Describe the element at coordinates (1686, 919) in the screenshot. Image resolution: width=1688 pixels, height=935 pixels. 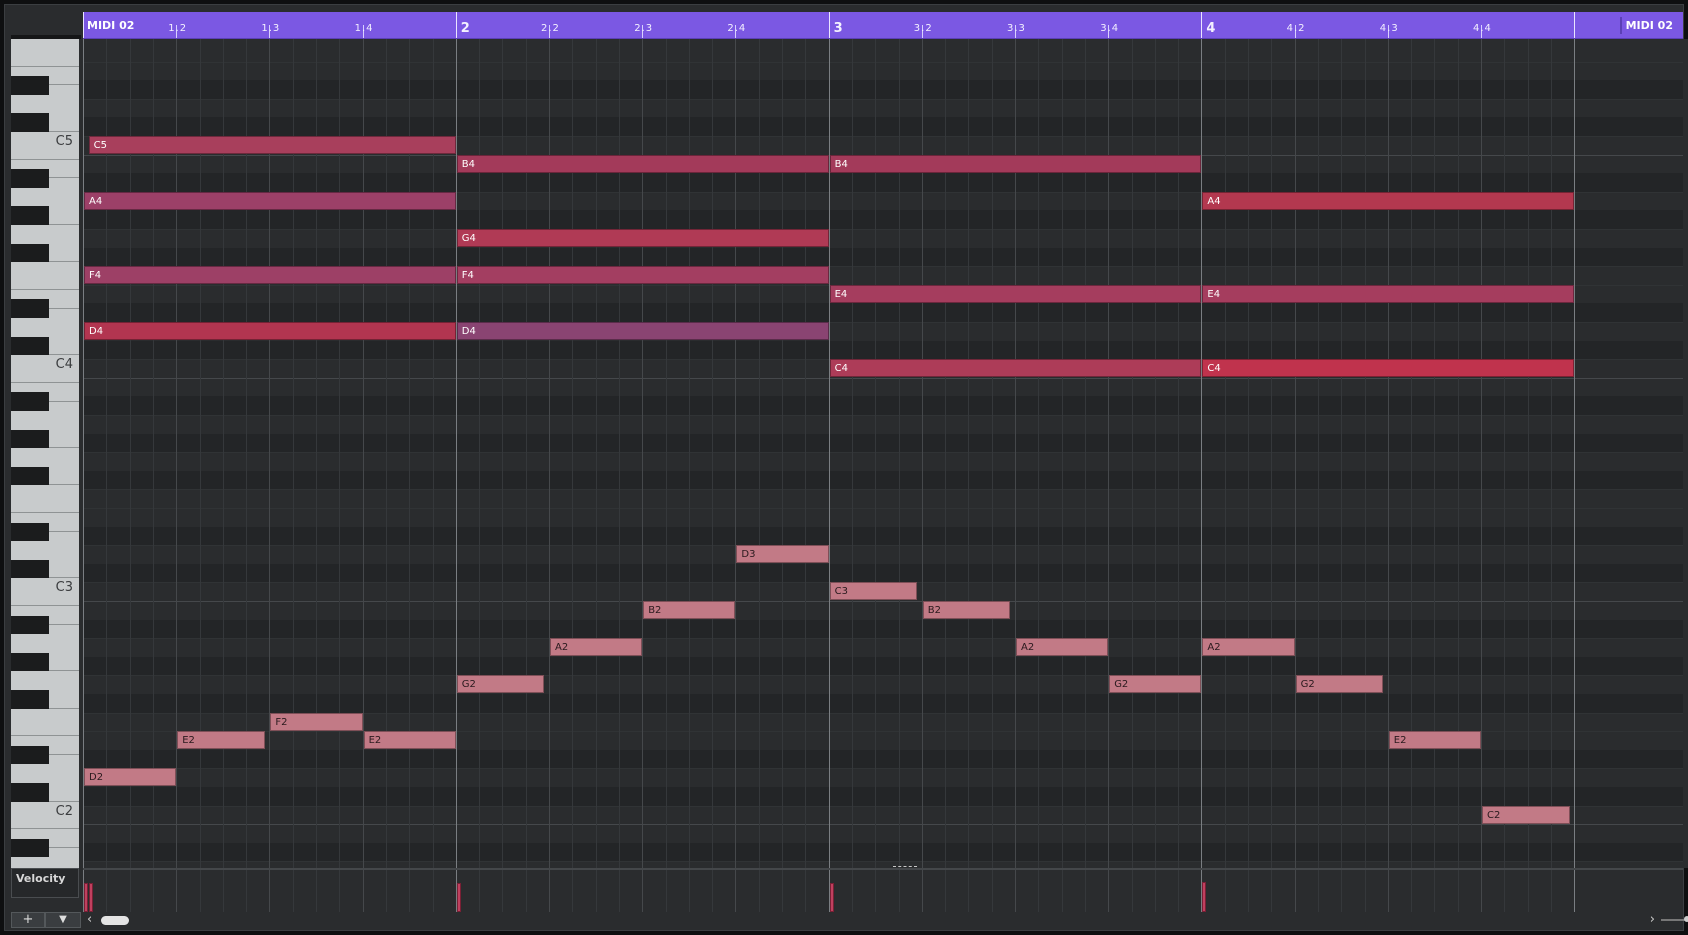
I see `zoom-slider-handle` at that location.